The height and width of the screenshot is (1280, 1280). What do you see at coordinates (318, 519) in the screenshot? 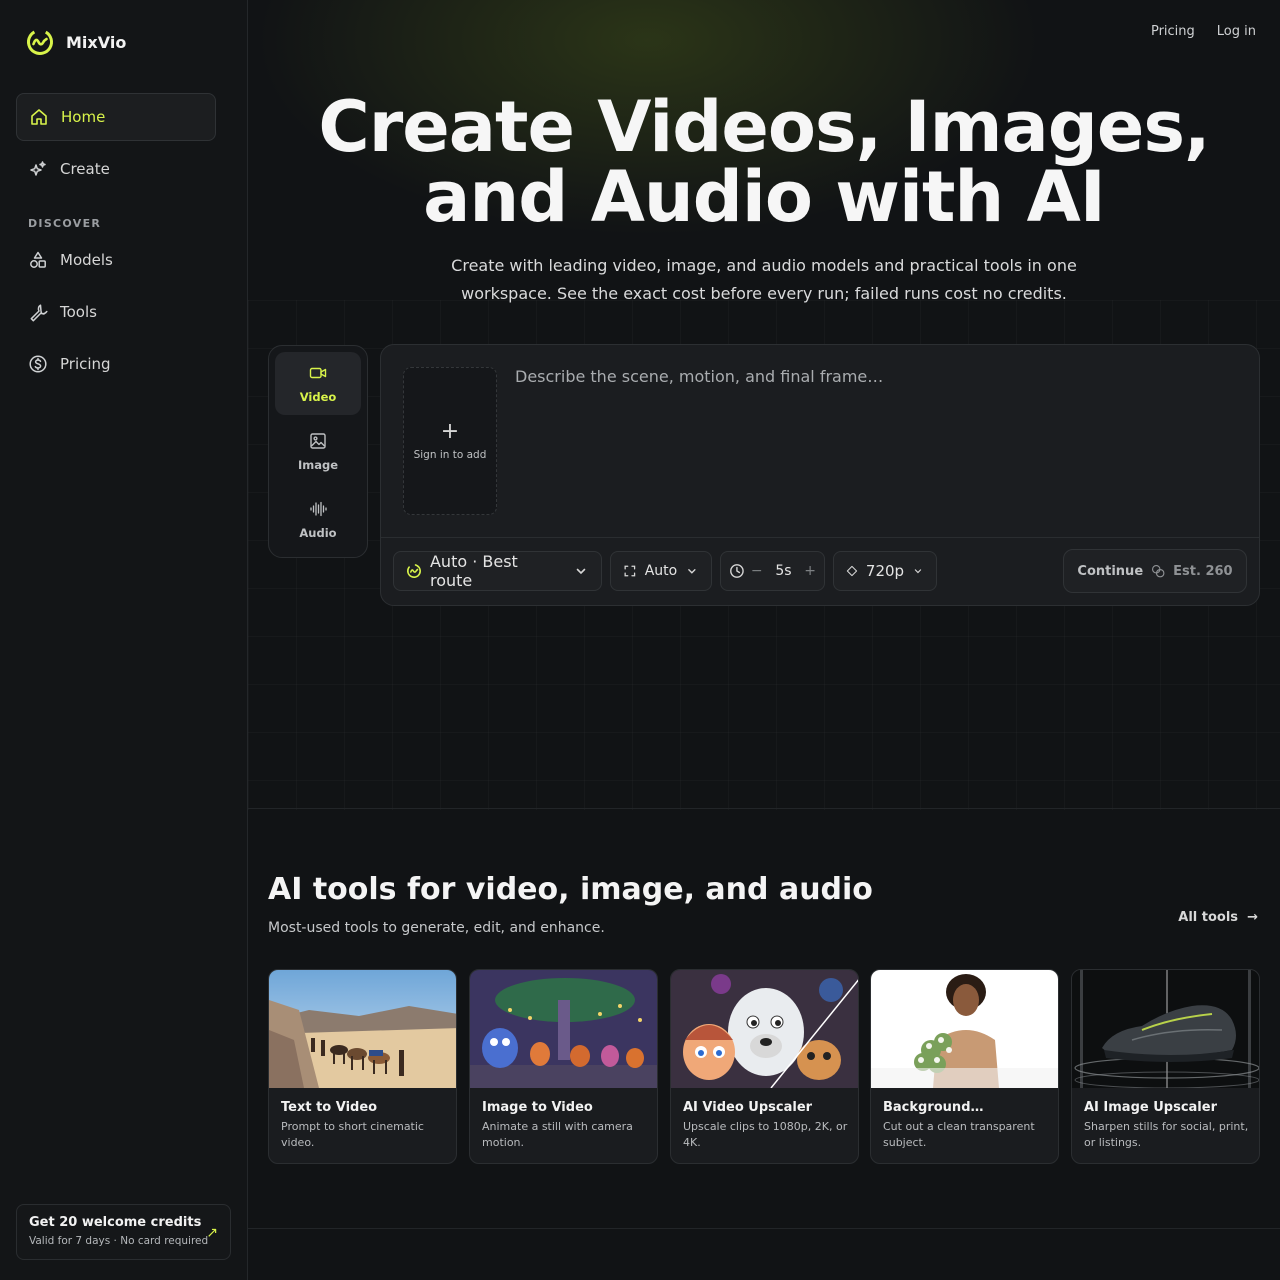
I see `mode-tab-audio: Audio` at bounding box center [318, 519].